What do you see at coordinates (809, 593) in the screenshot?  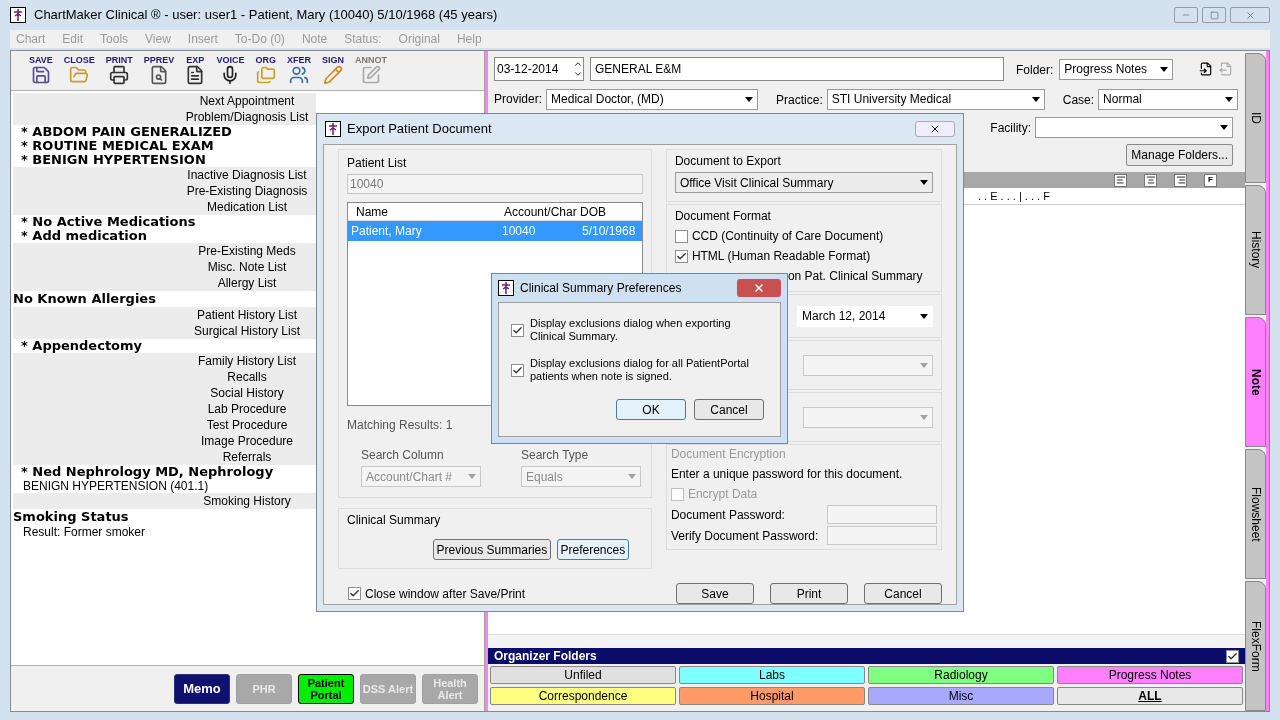 I see `dialog-button: Print` at bounding box center [809, 593].